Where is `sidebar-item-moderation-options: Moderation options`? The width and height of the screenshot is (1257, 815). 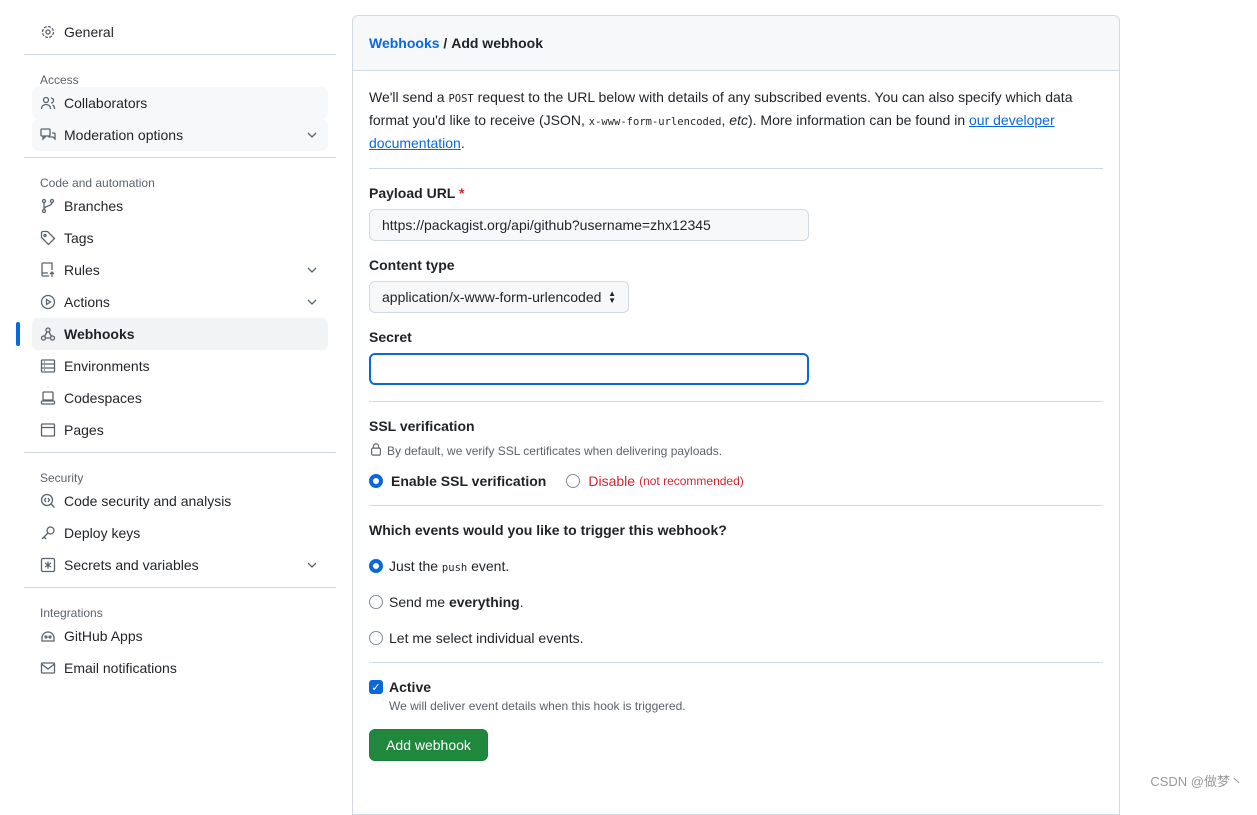
sidebar-item-moderation-options: Moderation options is located at coordinates (180, 135).